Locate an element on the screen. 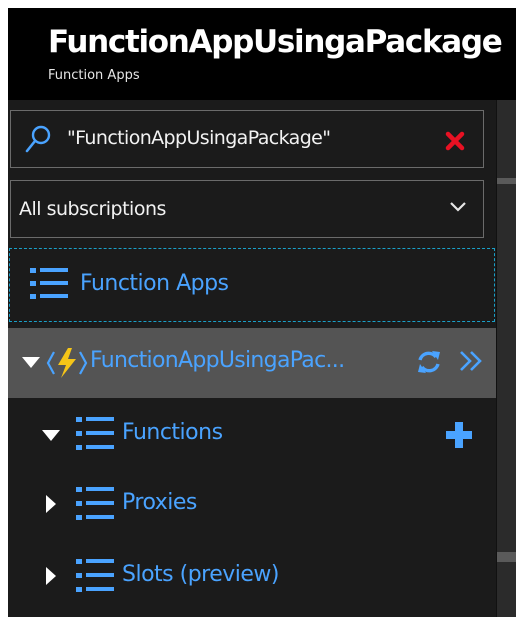  tree-item-label: Functions is located at coordinates (172, 432).